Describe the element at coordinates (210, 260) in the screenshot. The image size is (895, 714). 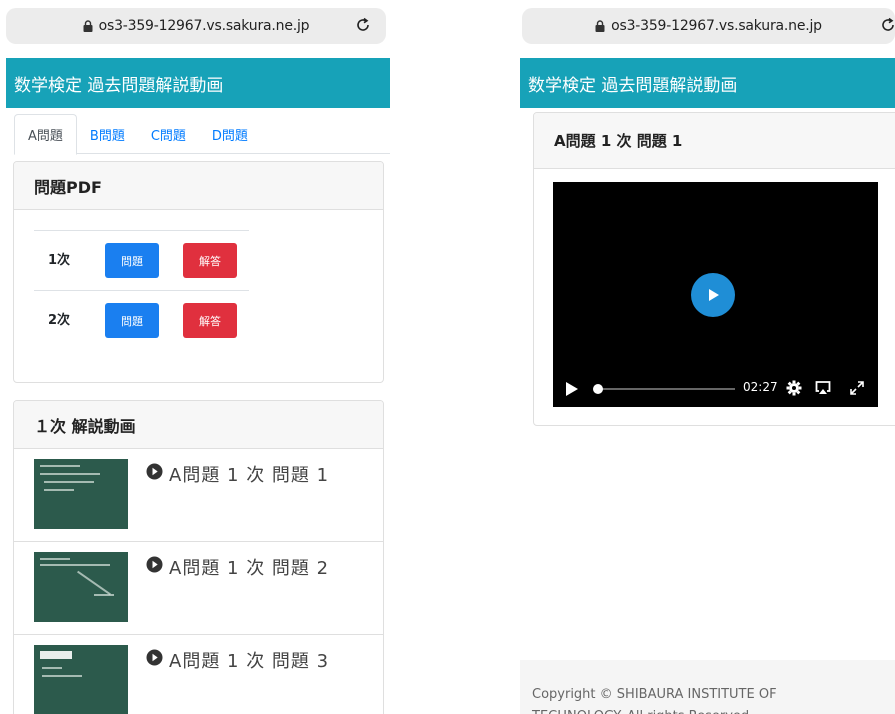
I see `answer-pdf-button-1: 解答` at that location.